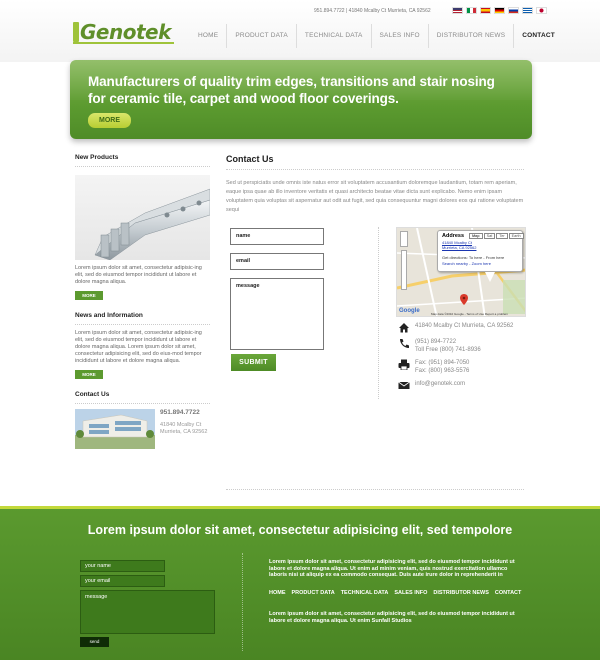 Image resolution: width=600 pixels, height=660 pixels. What do you see at coordinates (261, 36) in the screenshot?
I see `nav-product-data: PRODUCT DATA` at bounding box center [261, 36].